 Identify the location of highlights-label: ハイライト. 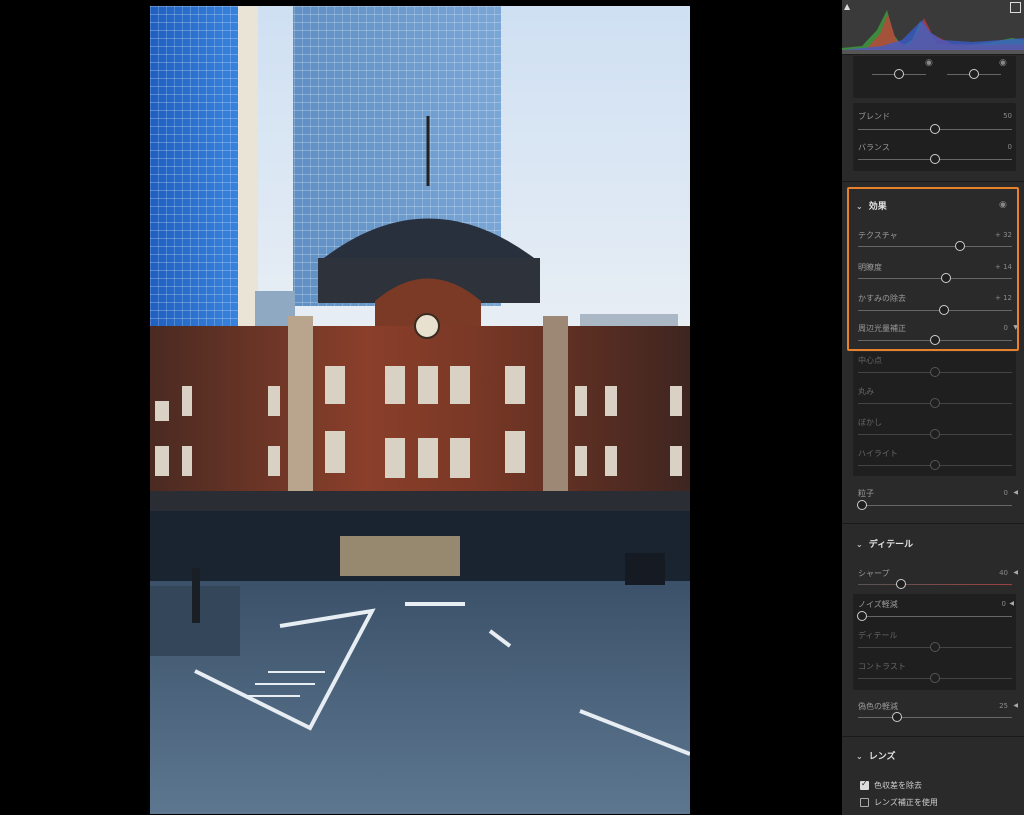
(878, 453).